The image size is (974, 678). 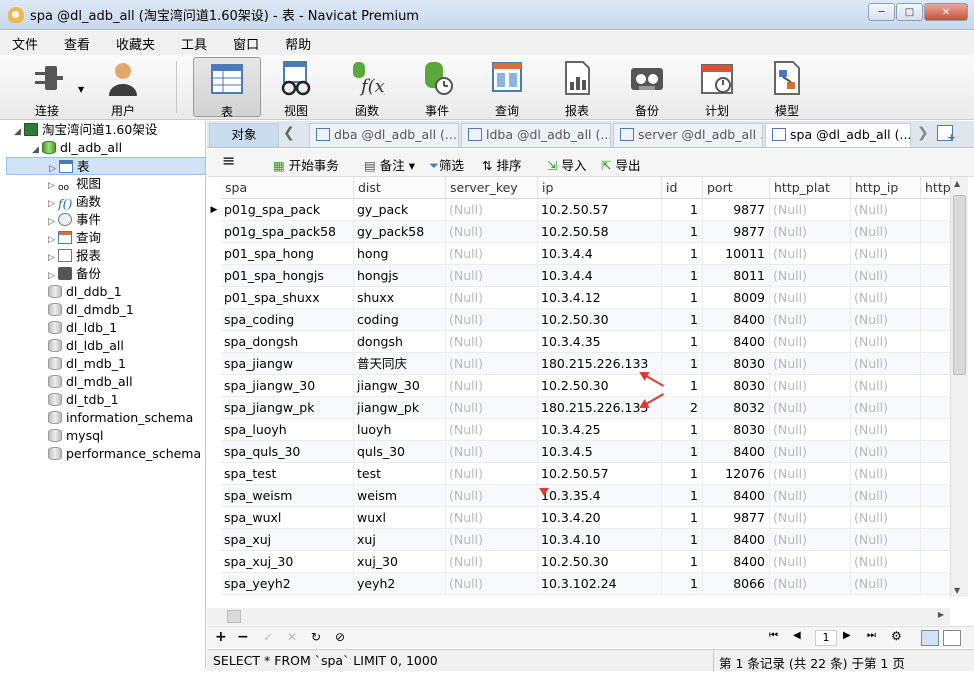 I want to click on cell-port: 8032, so click(x=736, y=408).